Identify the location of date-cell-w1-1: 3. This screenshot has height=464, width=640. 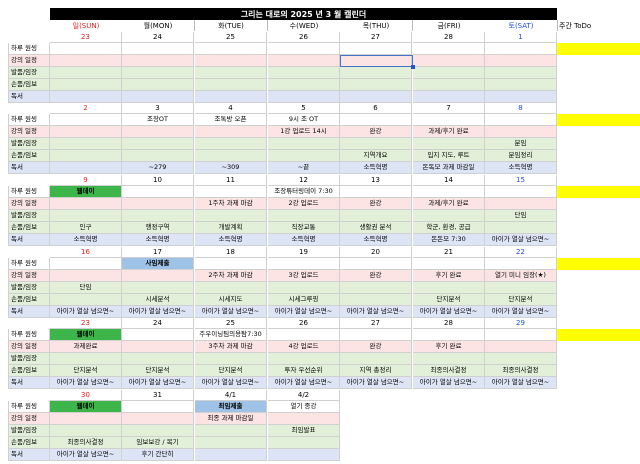
(158, 108).